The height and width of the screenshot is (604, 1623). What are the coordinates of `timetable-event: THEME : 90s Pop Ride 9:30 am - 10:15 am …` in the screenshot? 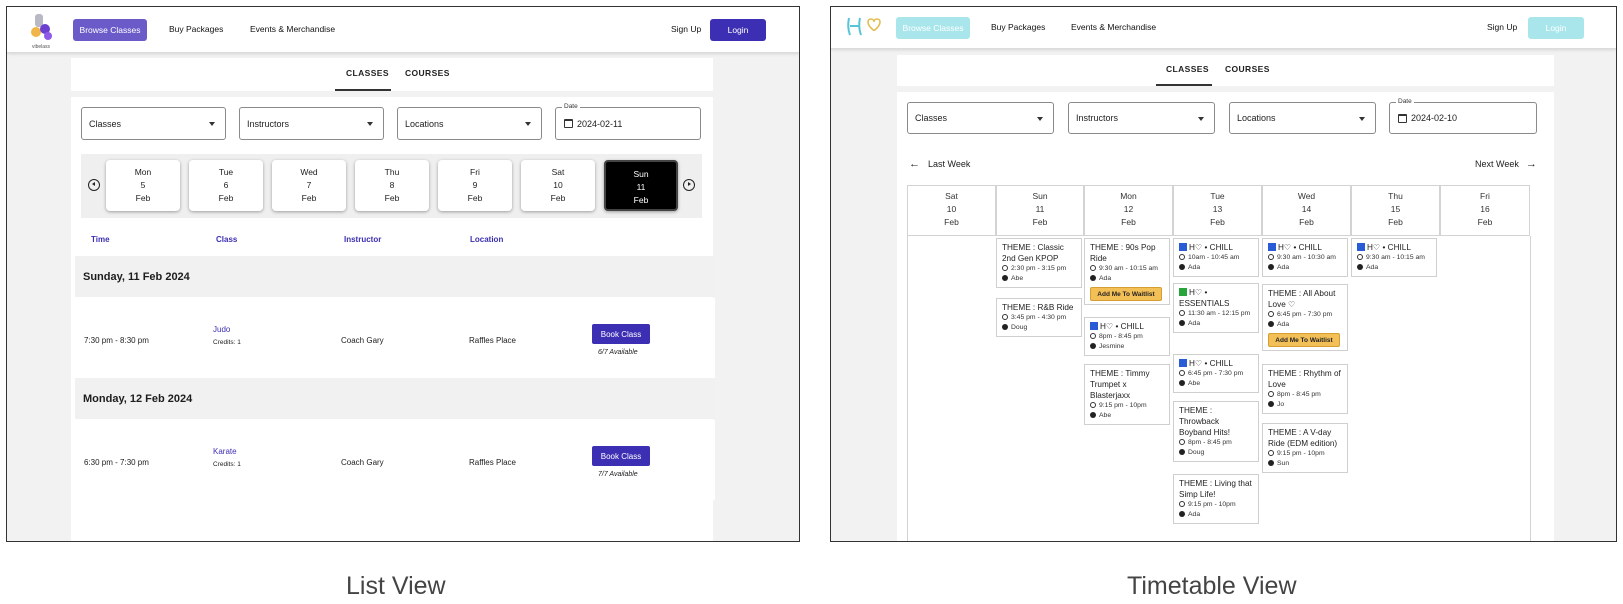 It's located at (1127, 271).